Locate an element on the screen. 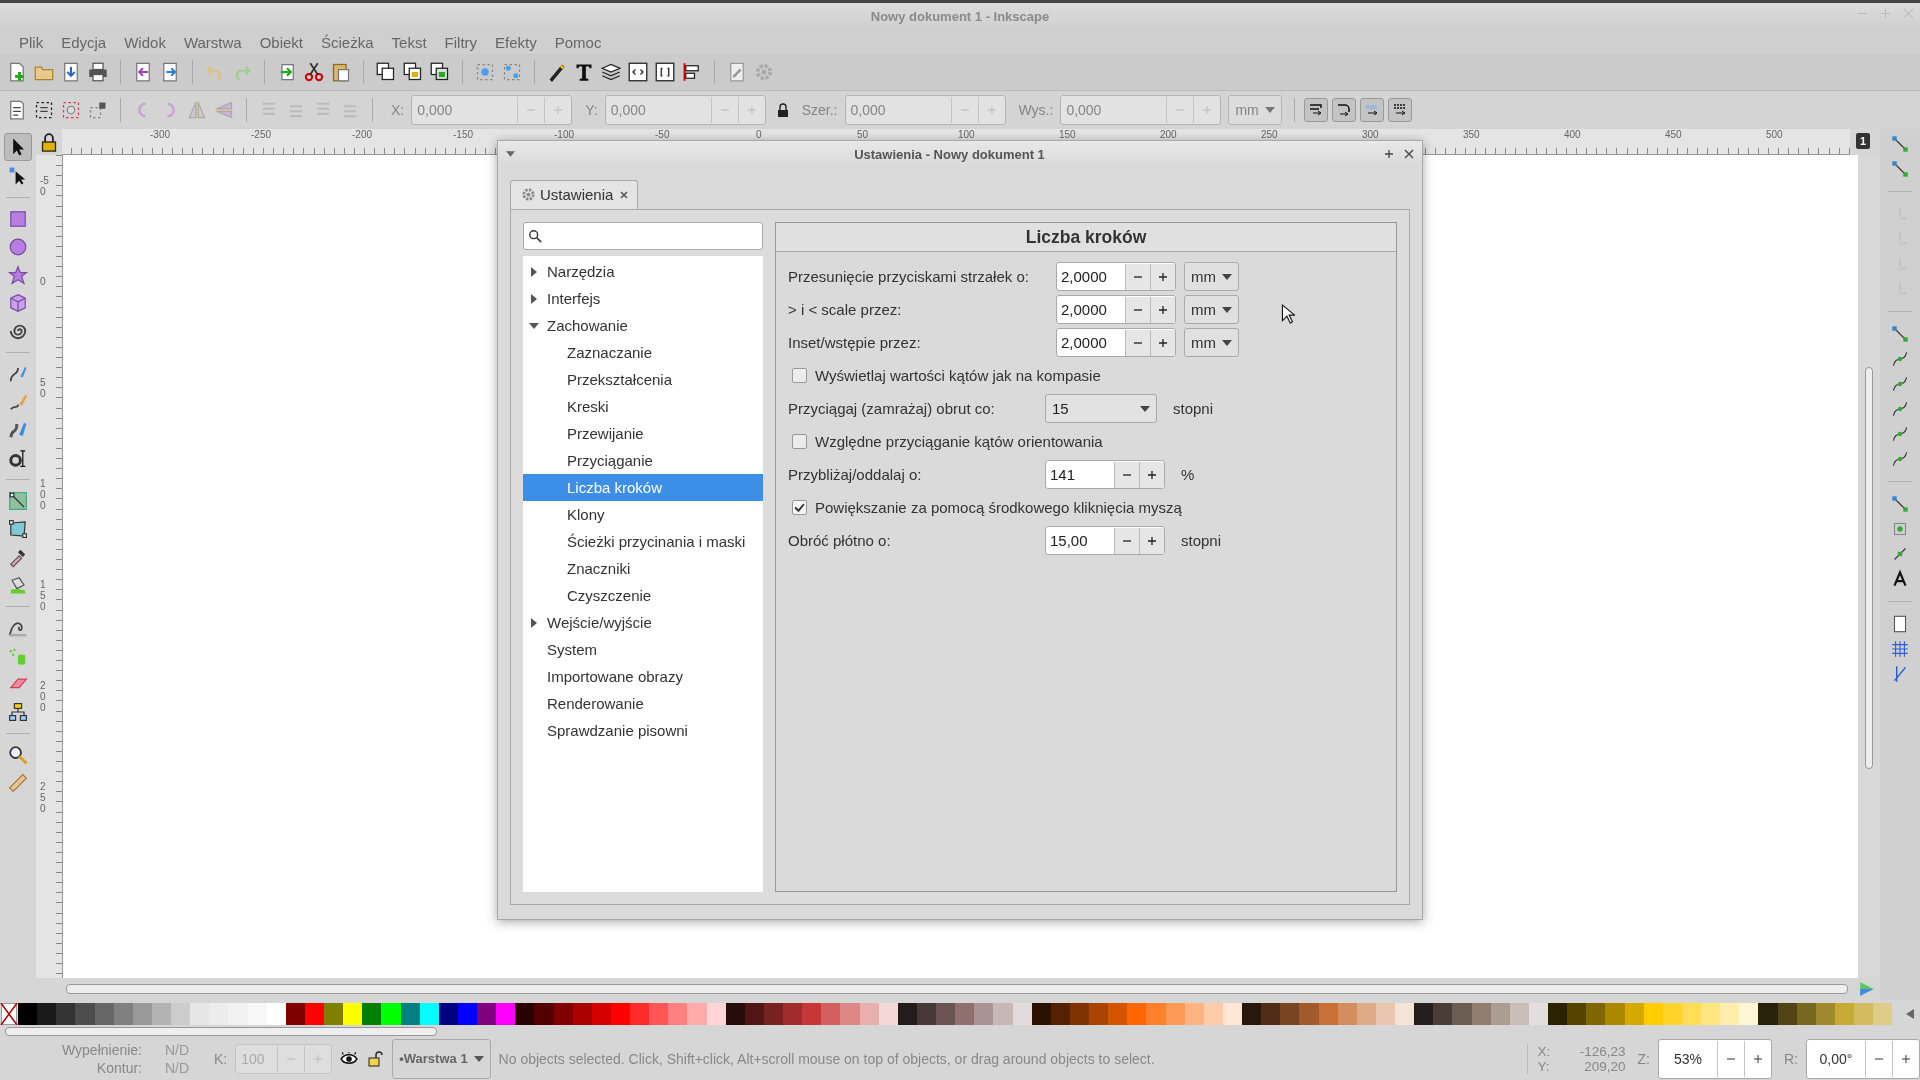 The height and width of the screenshot is (1080, 1920). x-coordinate: -126,23 is located at coordinates (1602, 1051).